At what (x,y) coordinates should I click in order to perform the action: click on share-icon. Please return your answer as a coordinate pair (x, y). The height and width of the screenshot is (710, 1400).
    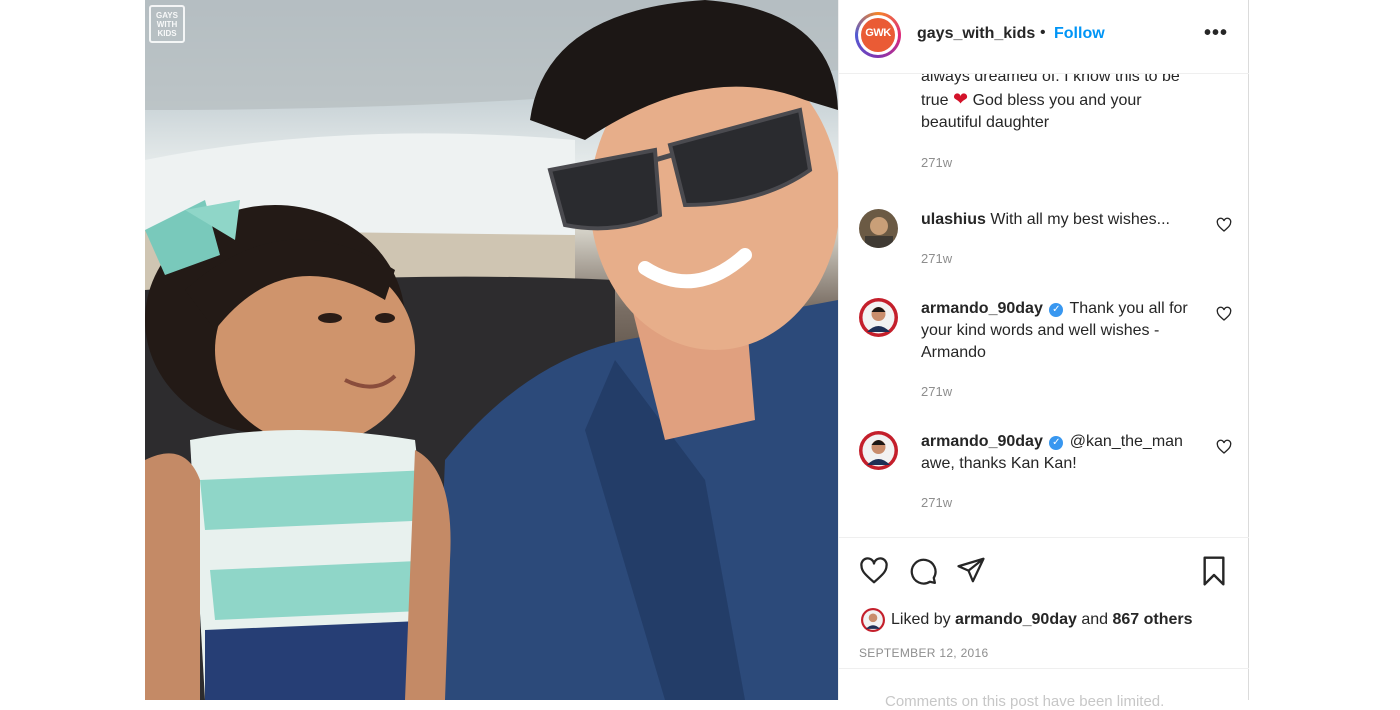
    Looking at the image, I should click on (971, 570).